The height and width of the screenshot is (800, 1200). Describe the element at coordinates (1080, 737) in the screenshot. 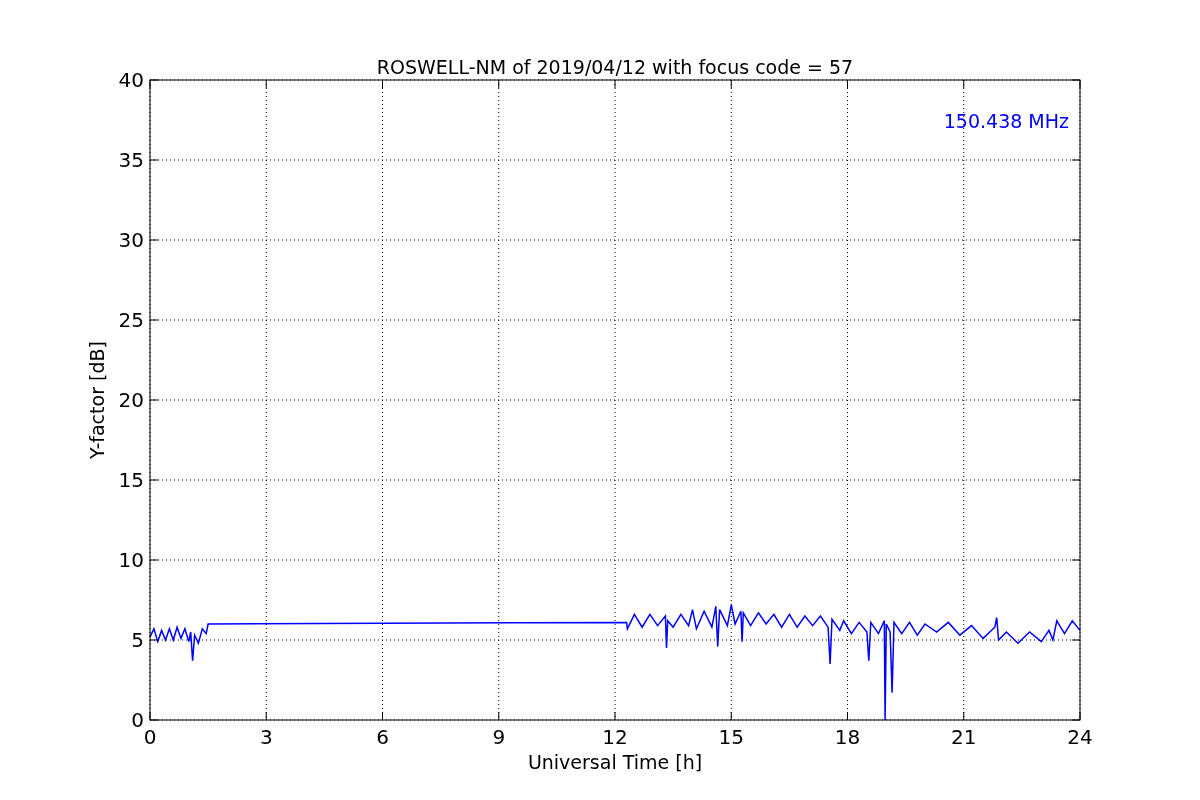

I see `x-tick-label: 24` at that location.